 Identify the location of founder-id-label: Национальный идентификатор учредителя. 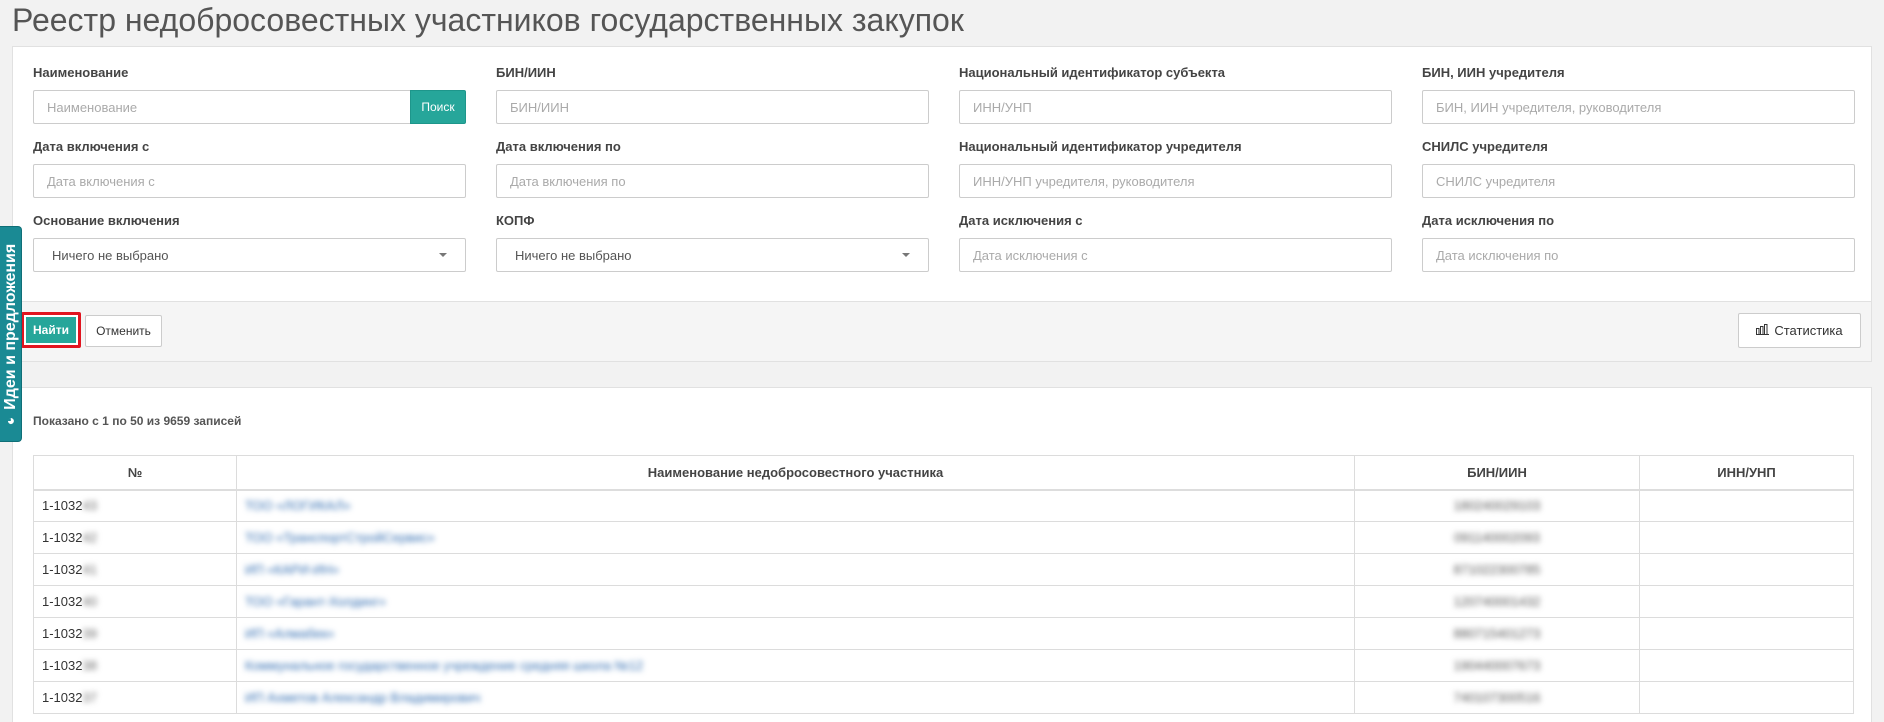
(1100, 146).